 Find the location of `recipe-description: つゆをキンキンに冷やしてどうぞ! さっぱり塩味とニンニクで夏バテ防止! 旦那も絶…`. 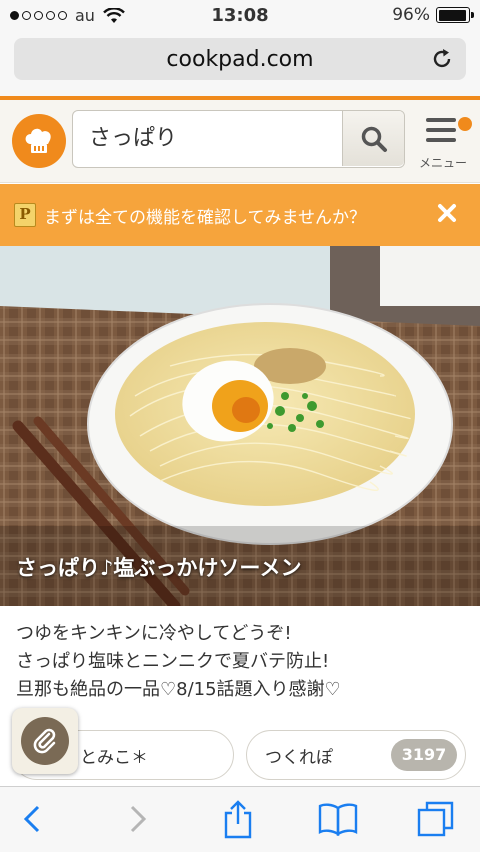

recipe-description: つゆをキンキンに冷やしてどうぞ! さっぱり塩味とニンニクで夏バテ防止! 旦那も絶… is located at coordinates (241, 662).